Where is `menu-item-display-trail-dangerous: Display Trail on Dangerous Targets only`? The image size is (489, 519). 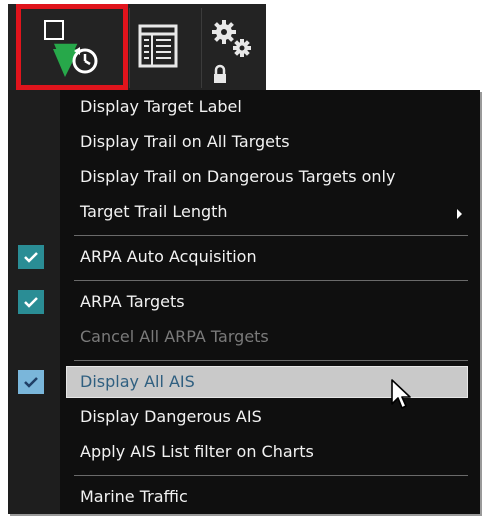
menu-item-display-trail-dangerous: Display Trail on Dangerous Targets only is located at coordinates (244, 177).